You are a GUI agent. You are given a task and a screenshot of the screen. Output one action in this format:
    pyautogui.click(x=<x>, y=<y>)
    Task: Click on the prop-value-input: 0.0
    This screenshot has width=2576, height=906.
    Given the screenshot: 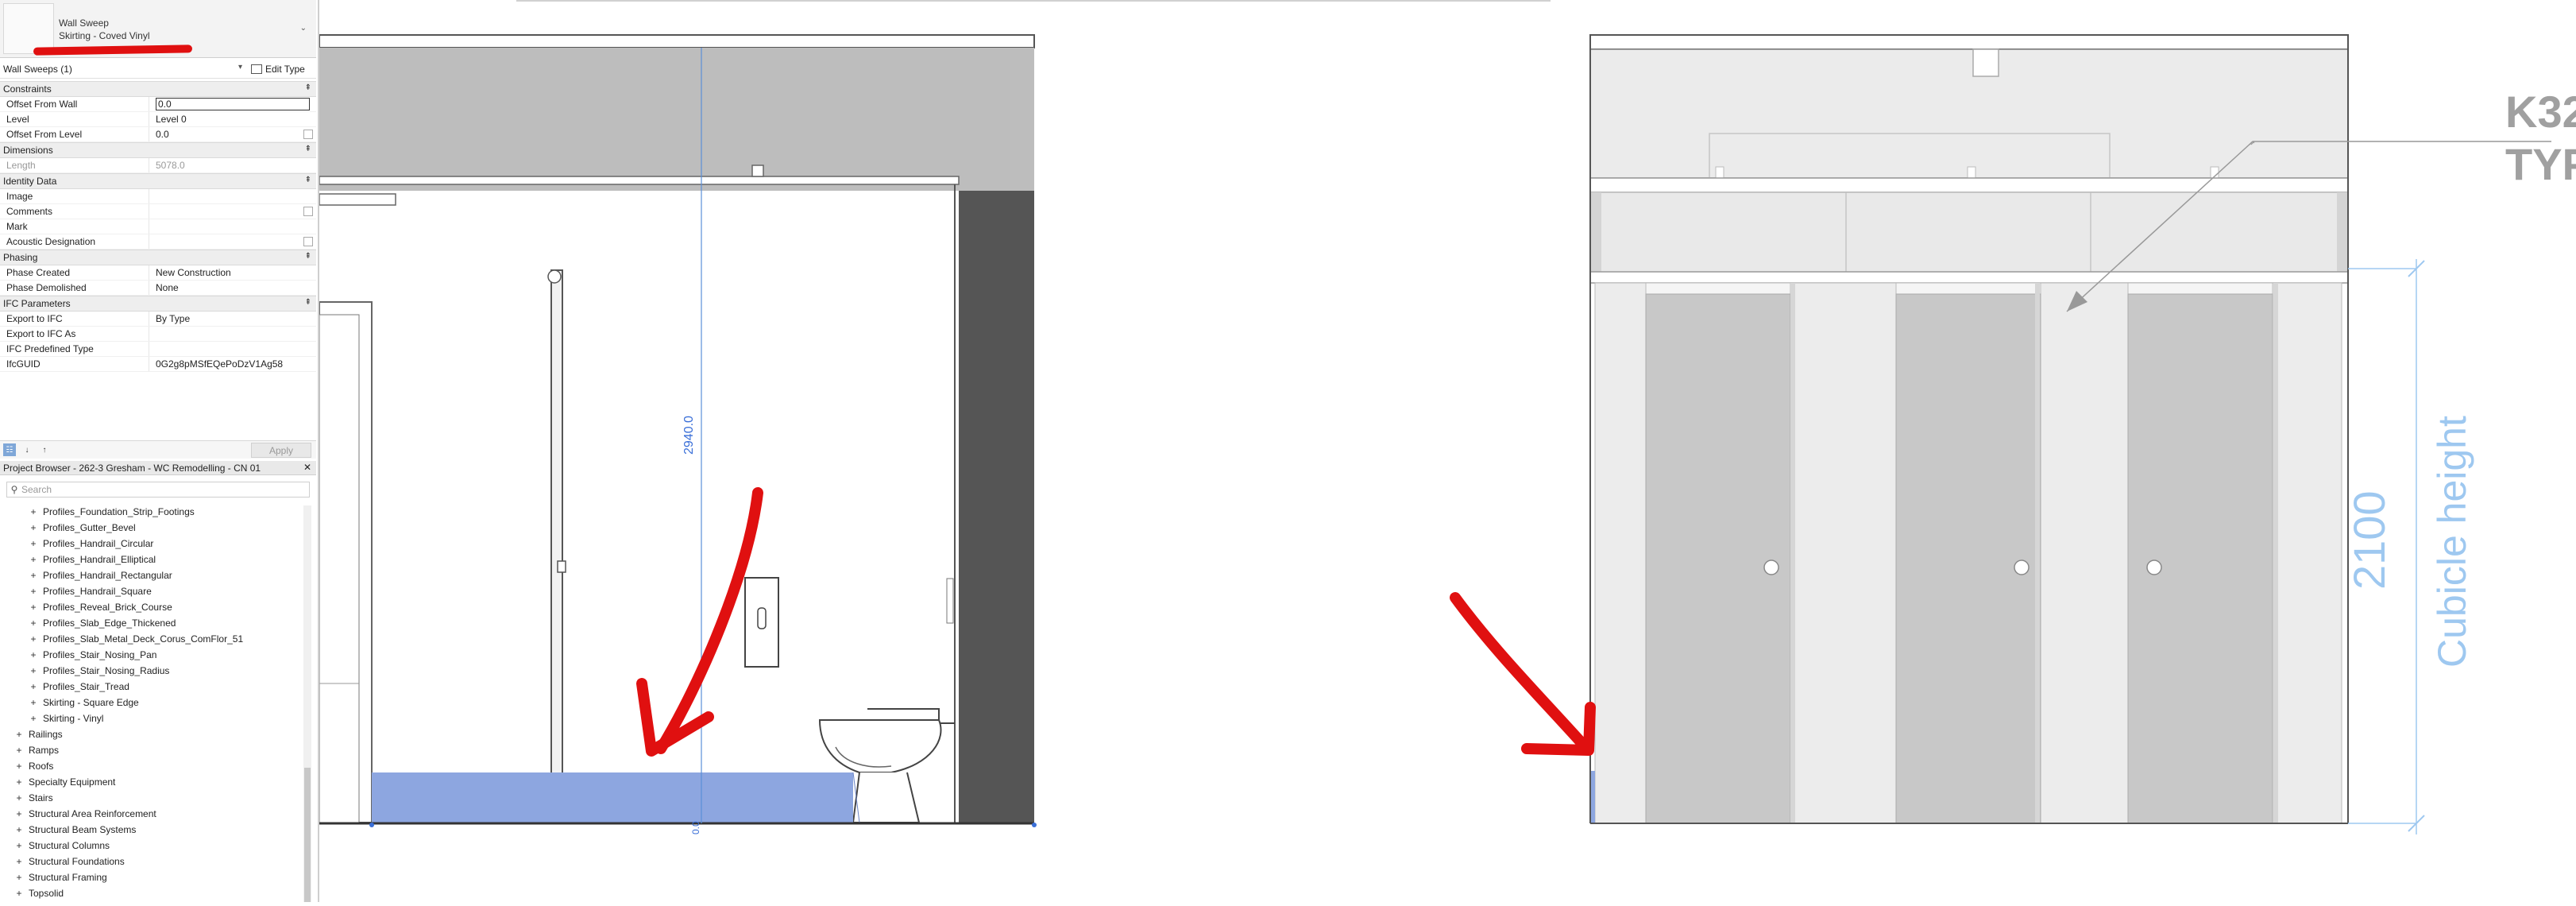 What is the action you would take?
    pyautogui.click(x=232, y=104)
    